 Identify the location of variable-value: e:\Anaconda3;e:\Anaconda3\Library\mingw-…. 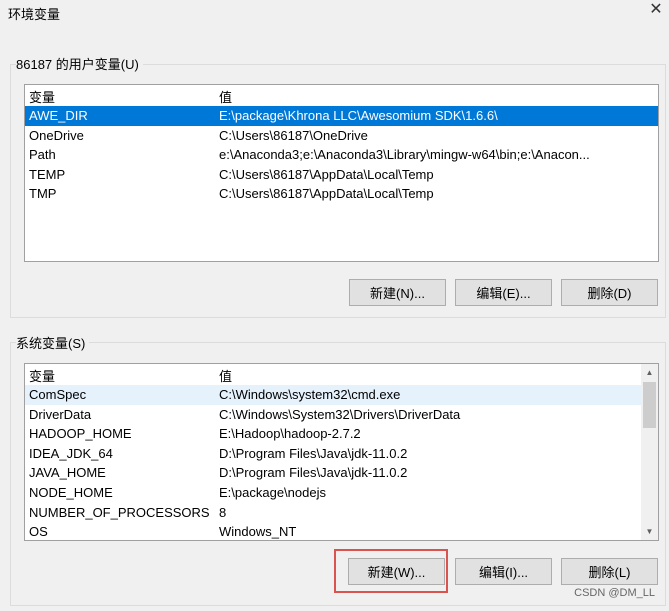
(404, 155).